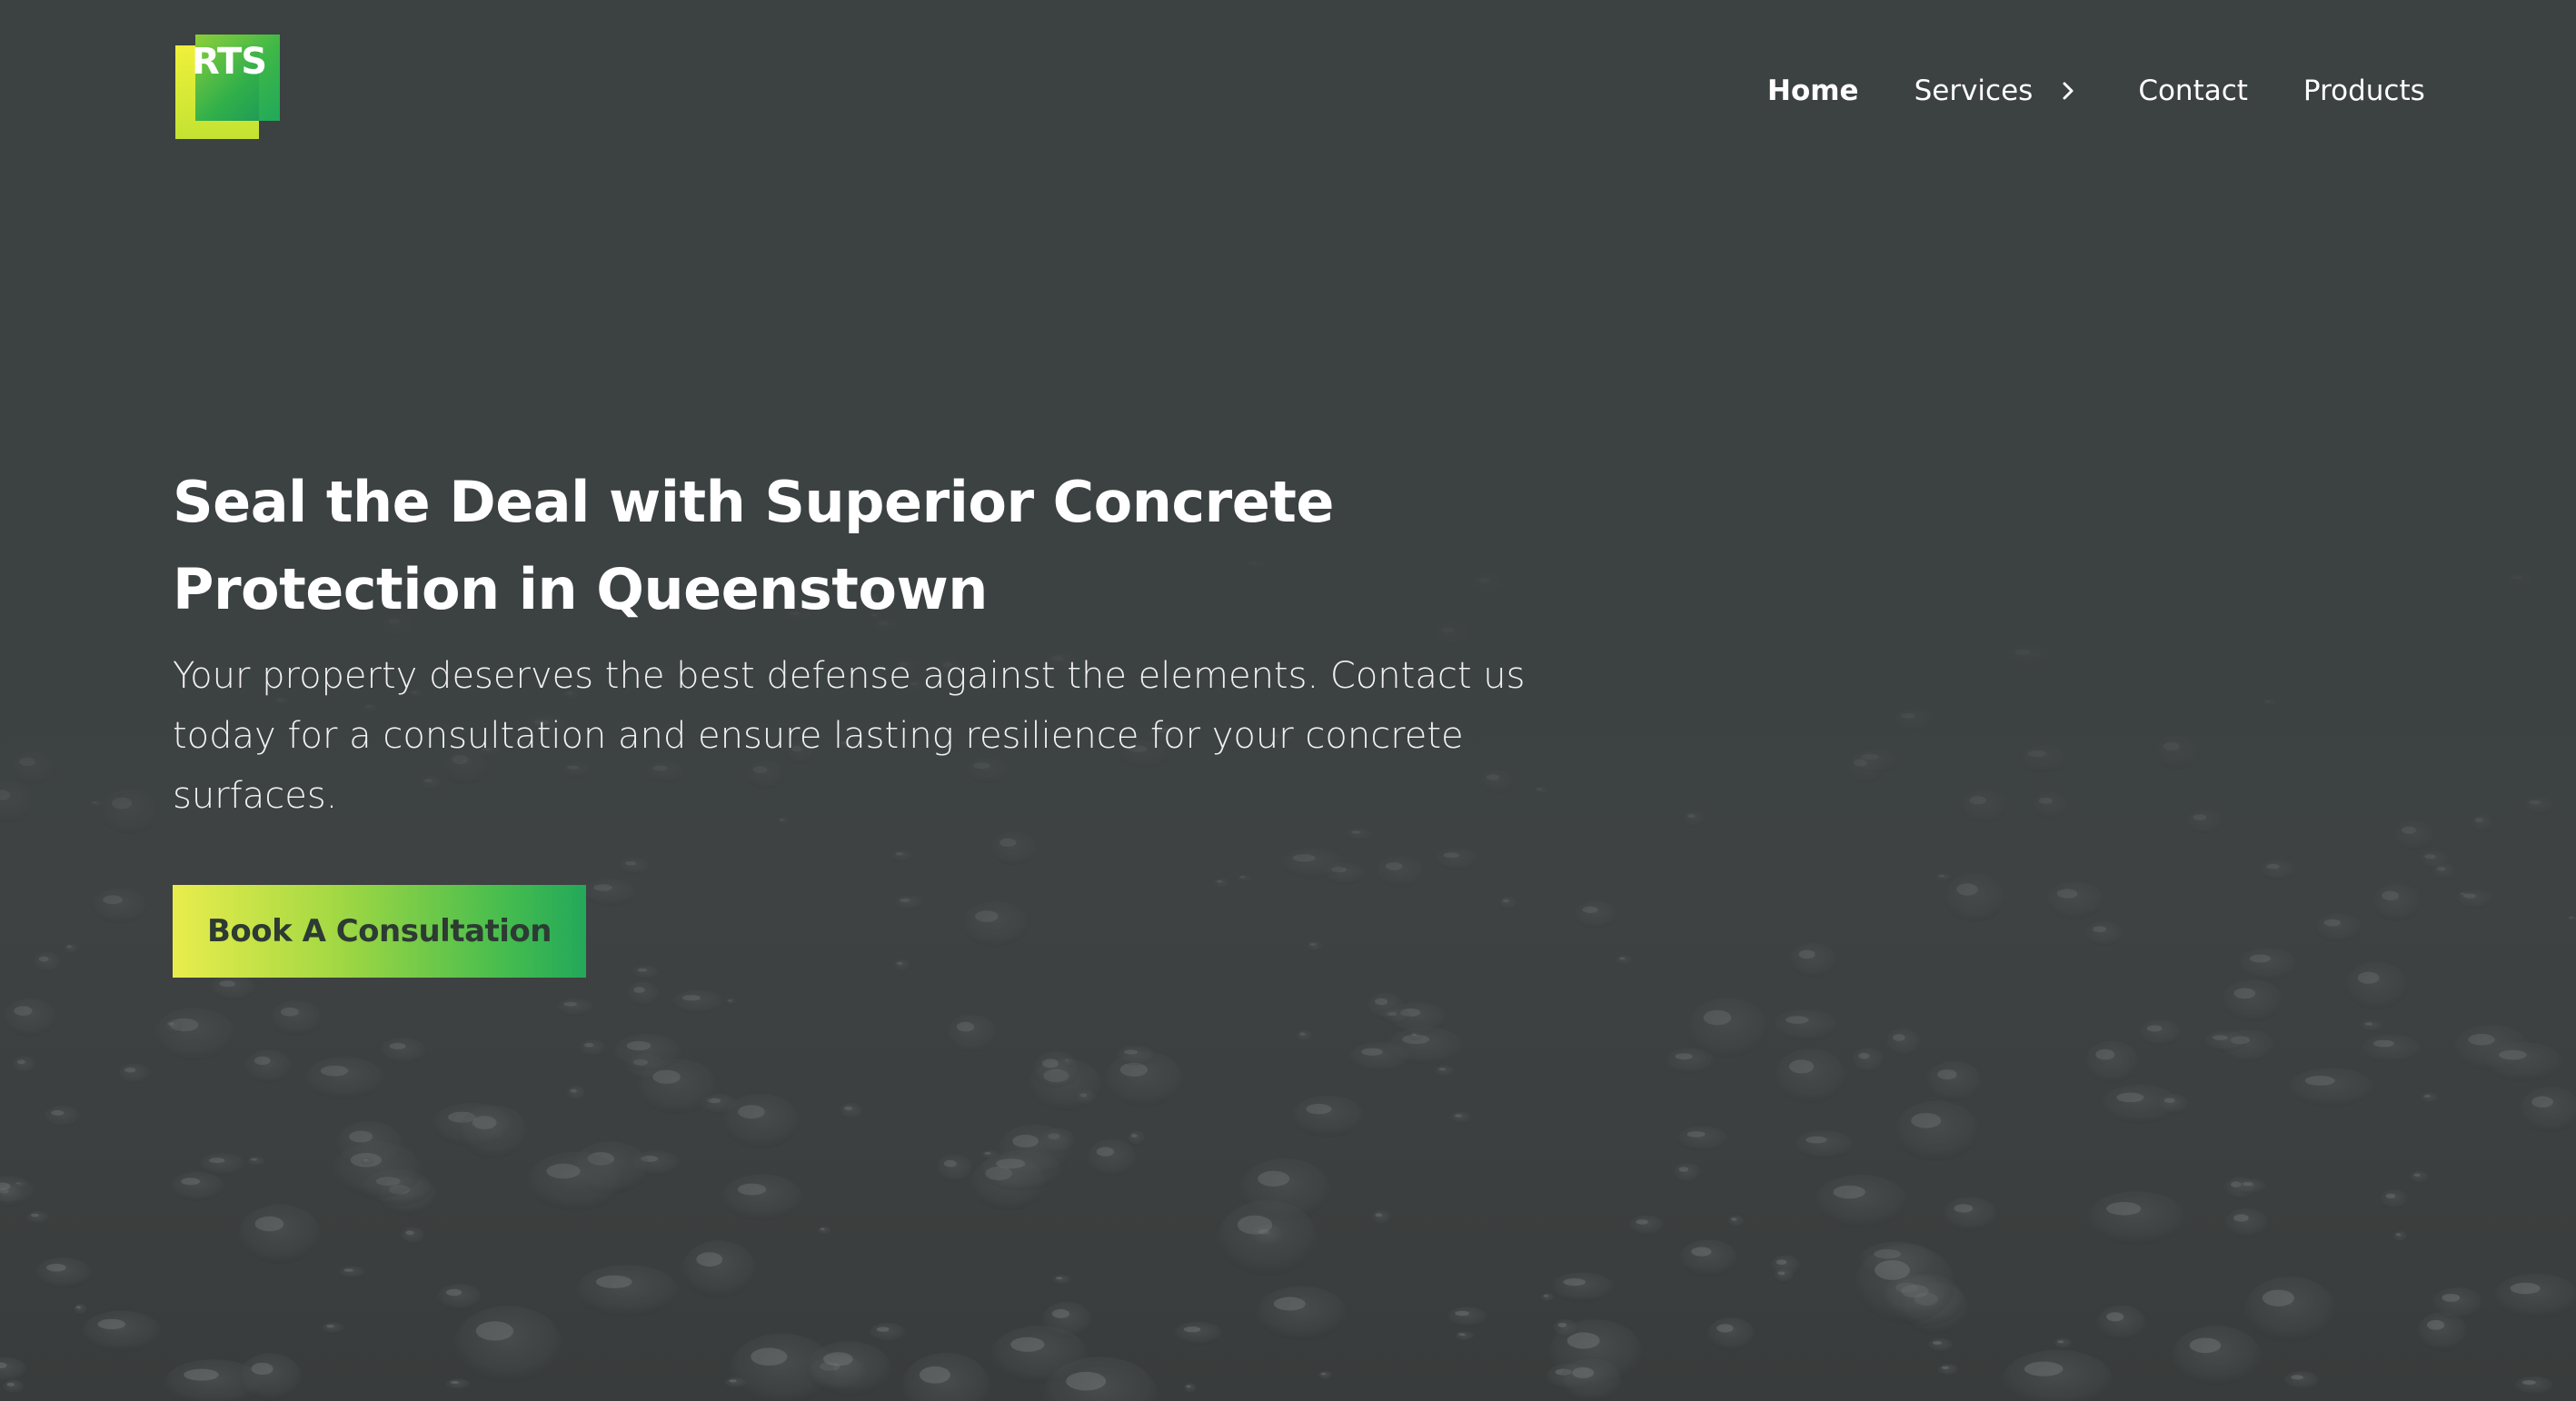 This screenshot has width=2576, height=1401. What do you see at coordinates (379, 932) in the screenshot?
I see `book-consultation-button: Book A Consultation` at bounding box center [379, 932].